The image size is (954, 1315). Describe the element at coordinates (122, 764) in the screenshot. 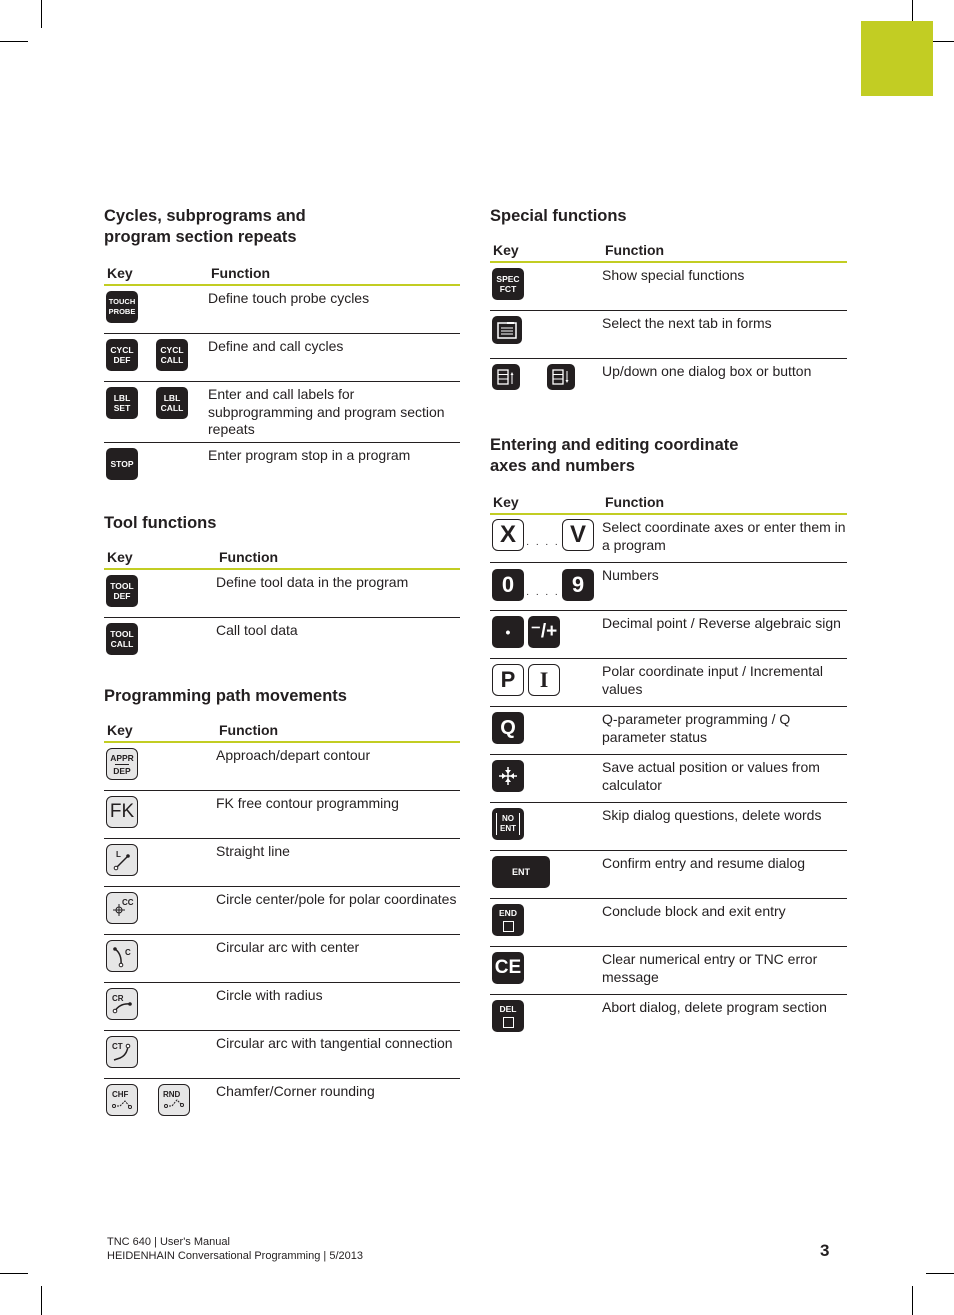

I see `appr-dep-key: APPR DEP` at that location.